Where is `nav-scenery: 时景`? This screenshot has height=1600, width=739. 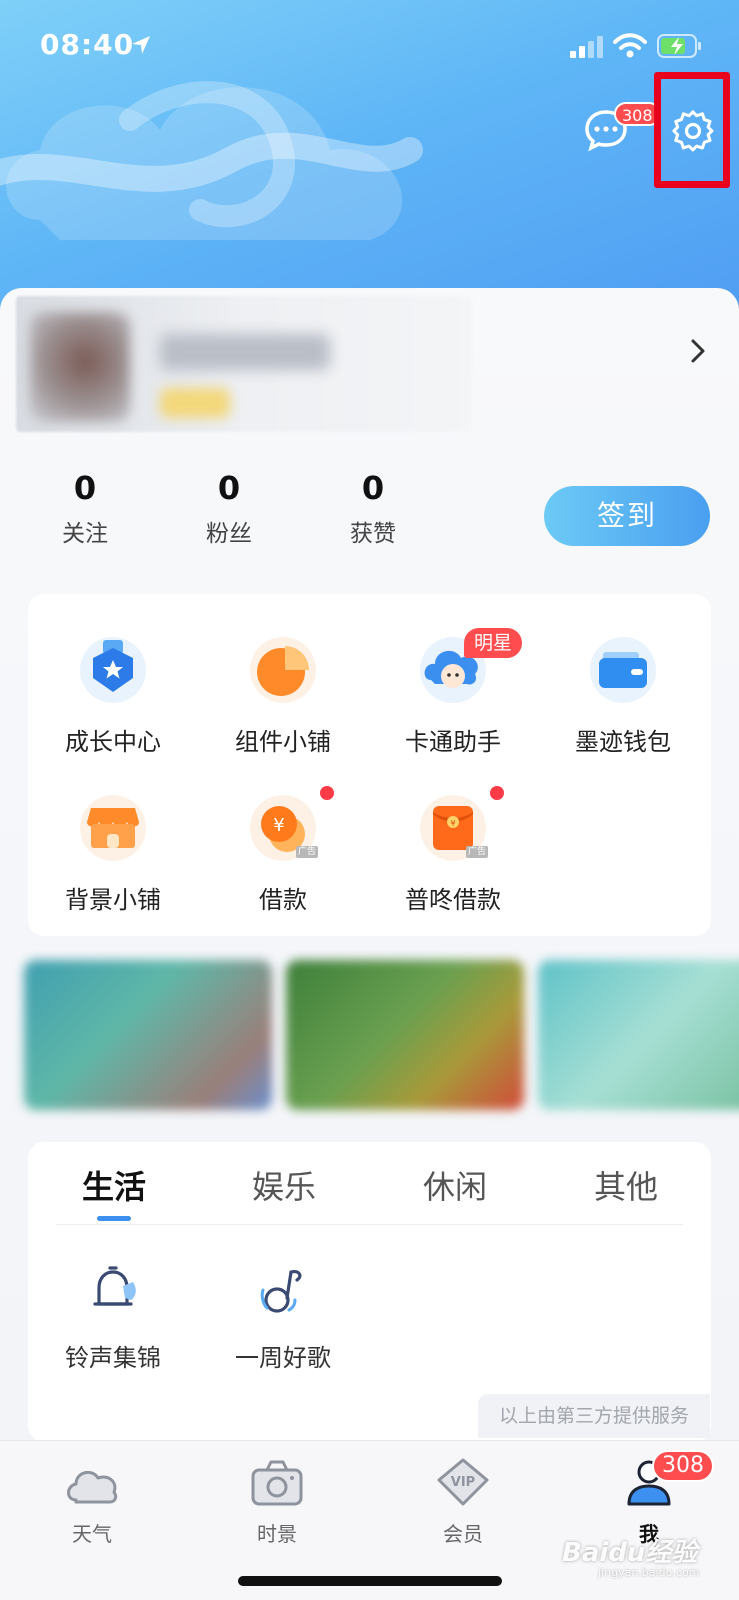 nav-scenery: 时景 is located at coordinates (277, 1501).